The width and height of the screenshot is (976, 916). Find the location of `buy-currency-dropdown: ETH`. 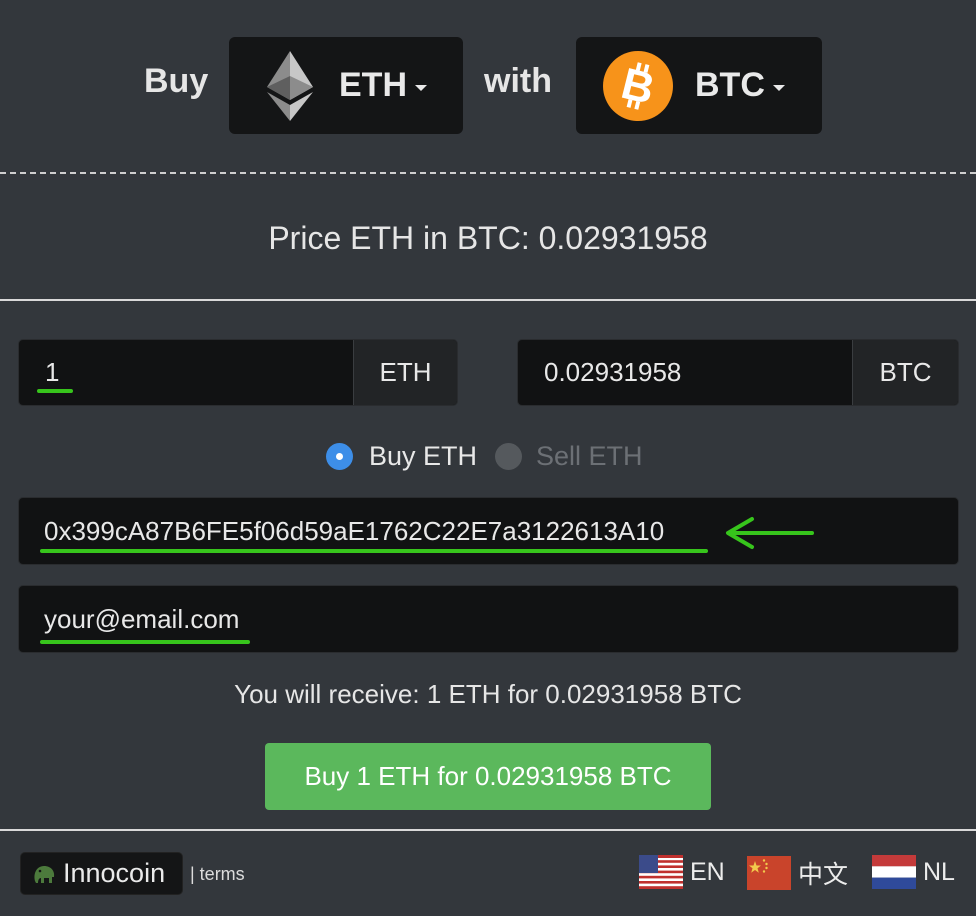

buy-currency-dropdown: ETH is located at coordinates (346, 85).